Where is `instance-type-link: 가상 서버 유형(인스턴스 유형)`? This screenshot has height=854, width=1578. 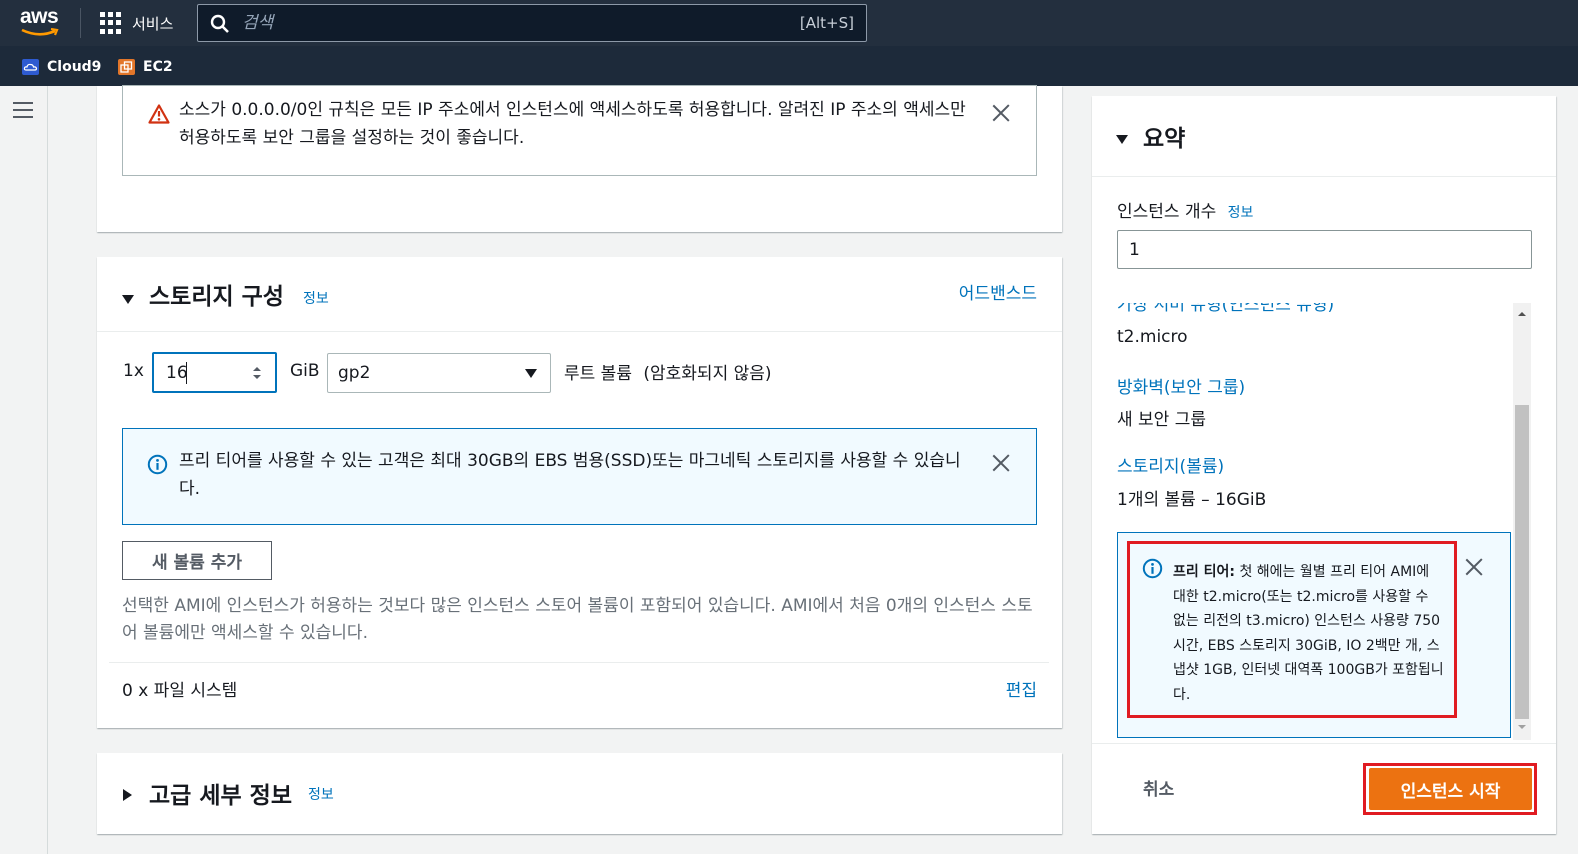 instance-type-link: 가상 서버 유형(인스턴스 유형) is located at coordinates (1225, 309).